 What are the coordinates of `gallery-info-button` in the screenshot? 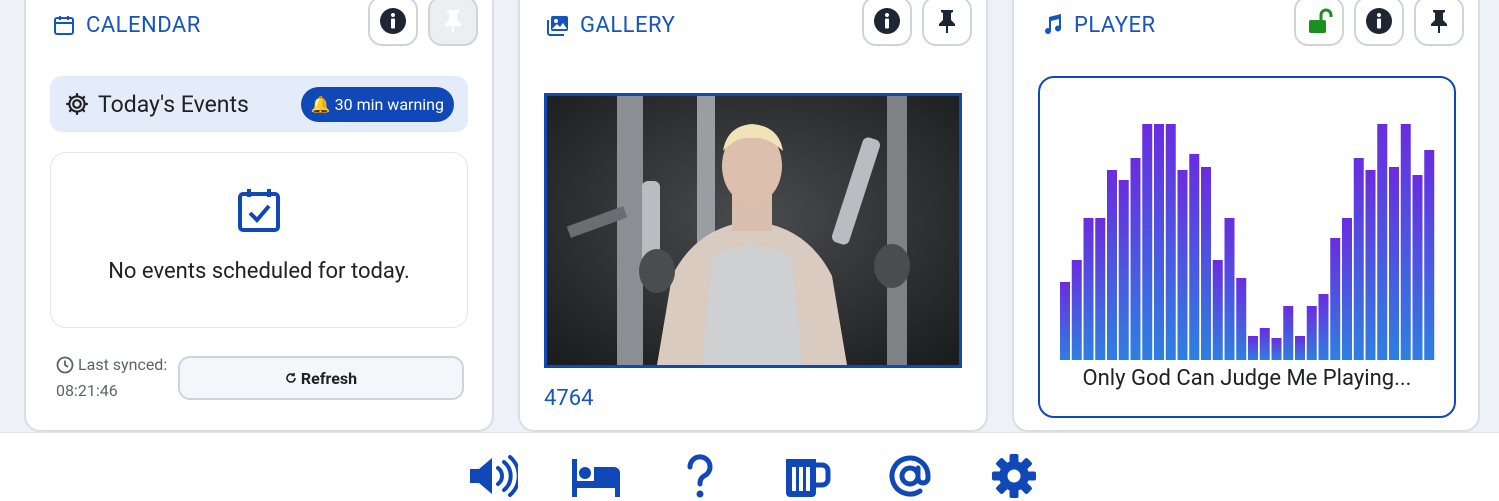 It's located at (887, 23).